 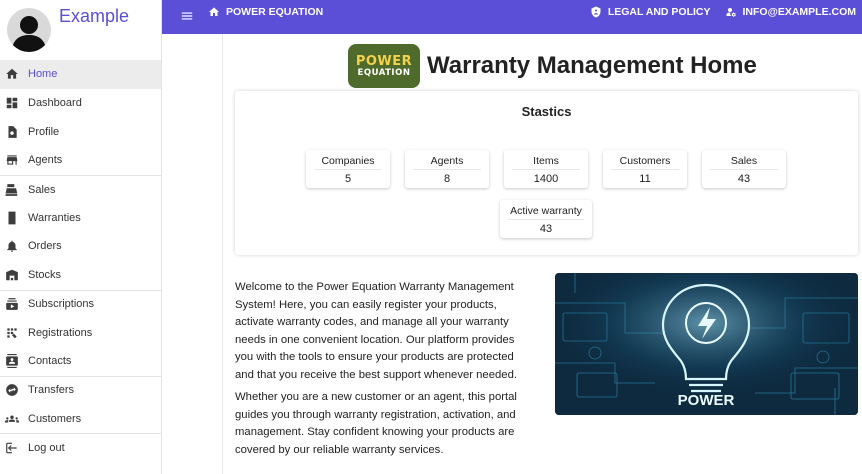 What do you see at coordinates (596, 12) in the screenshot?
I see `shield-icon` at bounding box center [596, 12].